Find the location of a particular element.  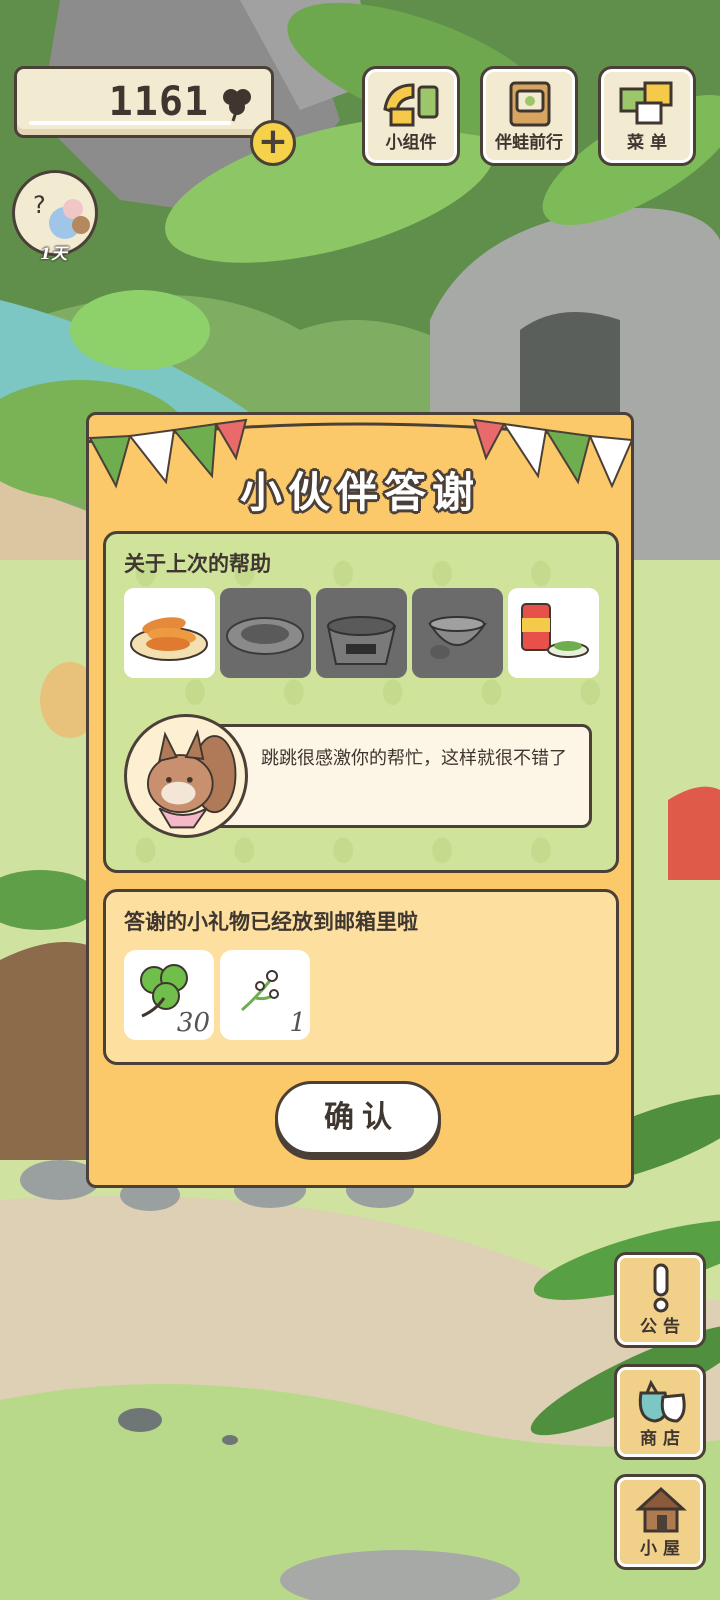

add-clover-button: + is located at coordinates (273, 143).